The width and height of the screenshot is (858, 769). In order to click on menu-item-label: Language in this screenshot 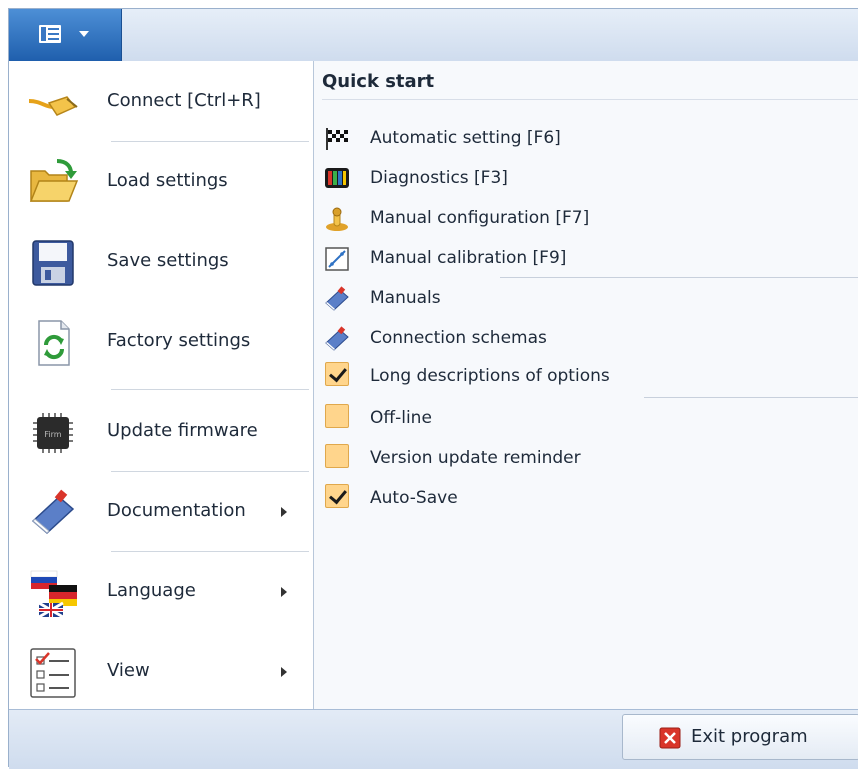, I will do `click(151, 590)`.